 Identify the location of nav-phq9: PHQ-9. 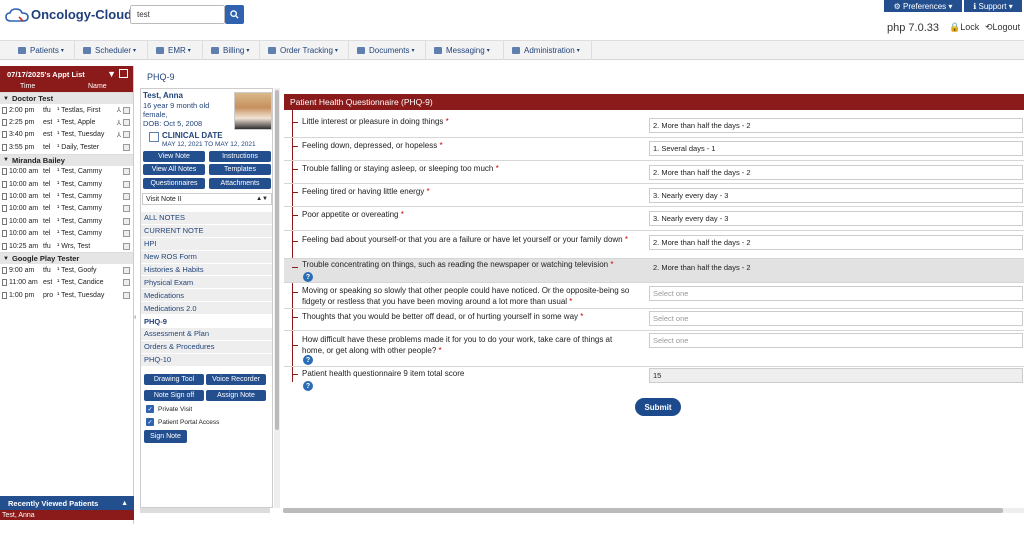
(206, 322).